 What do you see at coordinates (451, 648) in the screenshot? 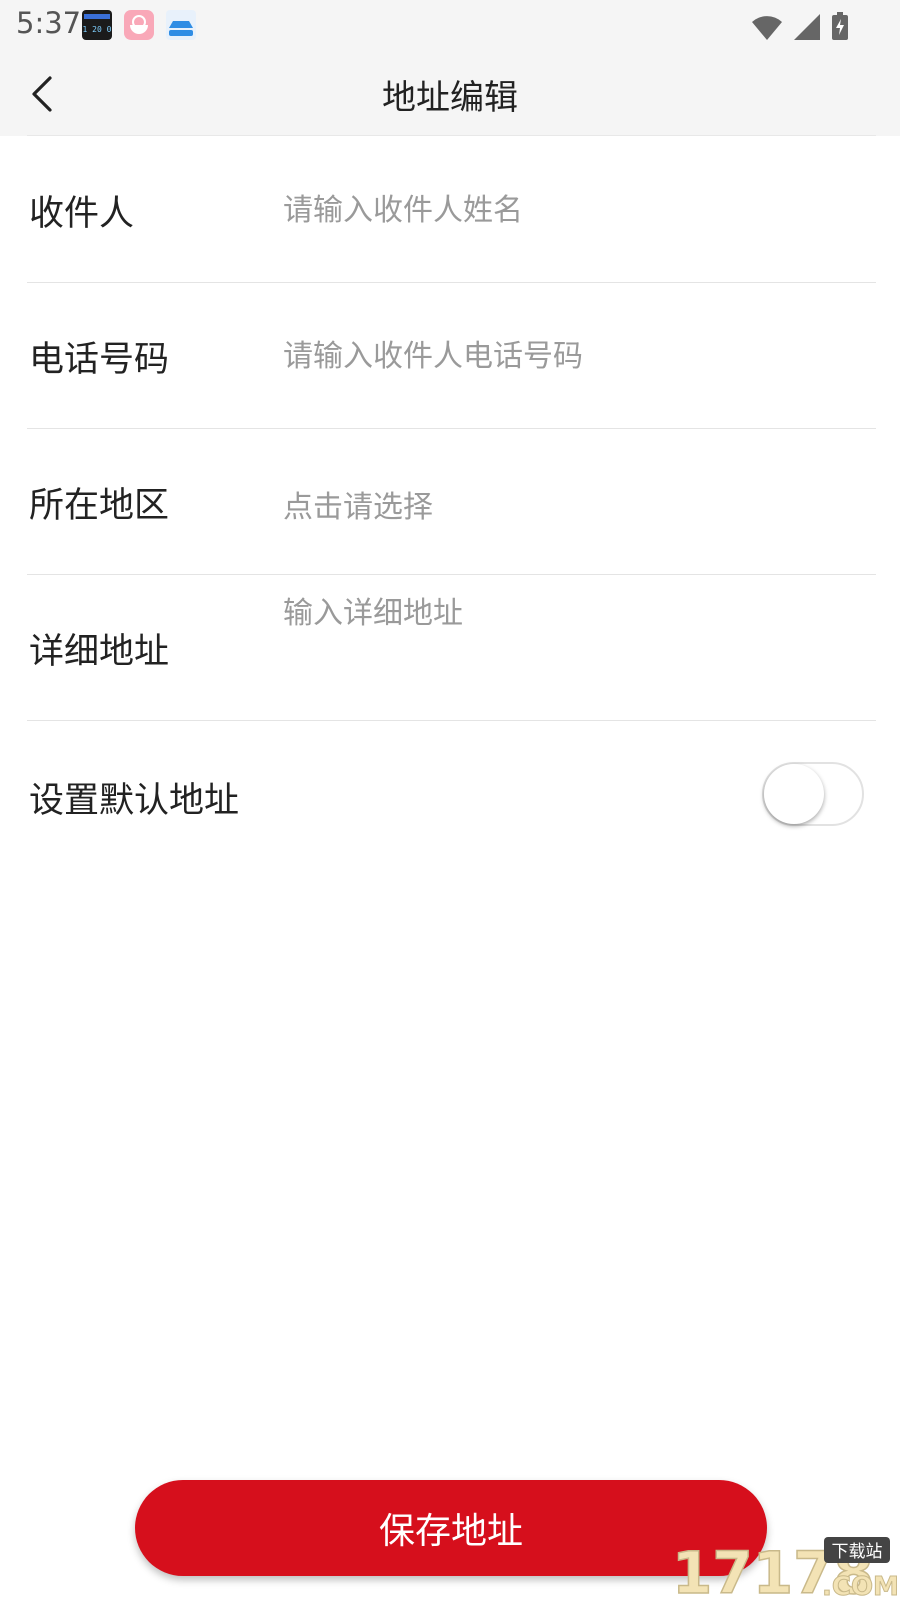
I see `detail-address-row: 详细地址` at bounding box center [451, 648].